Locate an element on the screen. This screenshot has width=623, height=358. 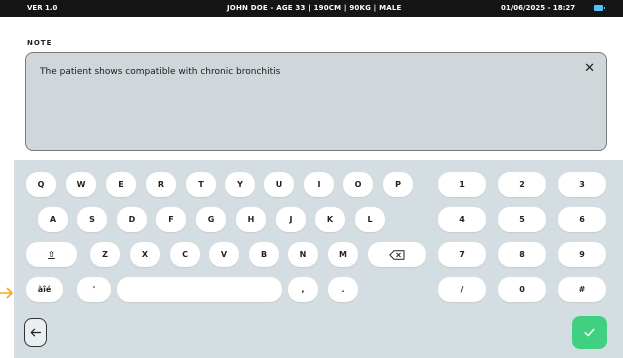
version-label: VER 1.0 is located at coordinates (42, 8).